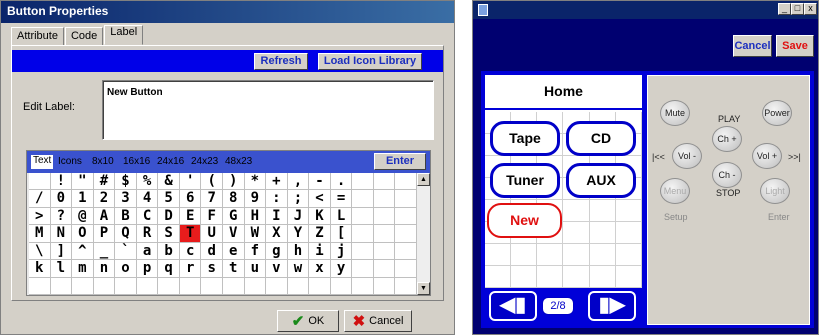 This screenshot has width=819, height=335. What do you see at coordinates (212, 269) in the screenshot?
I see `char-cell: s` at bounding box center [212, 269].